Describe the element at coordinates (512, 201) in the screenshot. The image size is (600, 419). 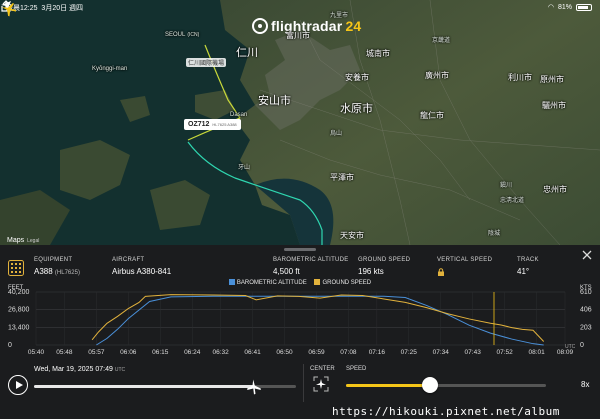
I see `map-place-label: 忠淸北道` at that location.